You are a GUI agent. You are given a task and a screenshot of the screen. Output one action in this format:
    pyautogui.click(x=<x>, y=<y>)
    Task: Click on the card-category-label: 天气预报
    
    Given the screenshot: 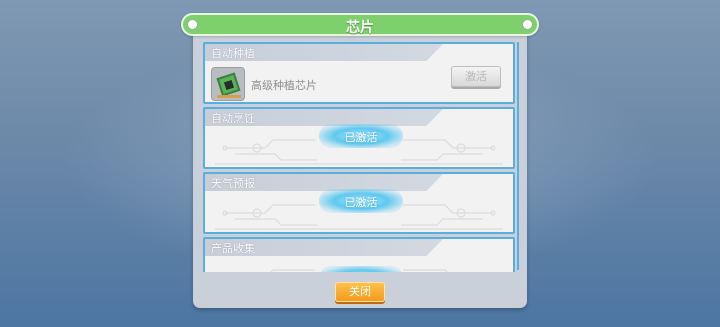 What is the action you would take?
    pyautogui.click(x=233, y=183)
    